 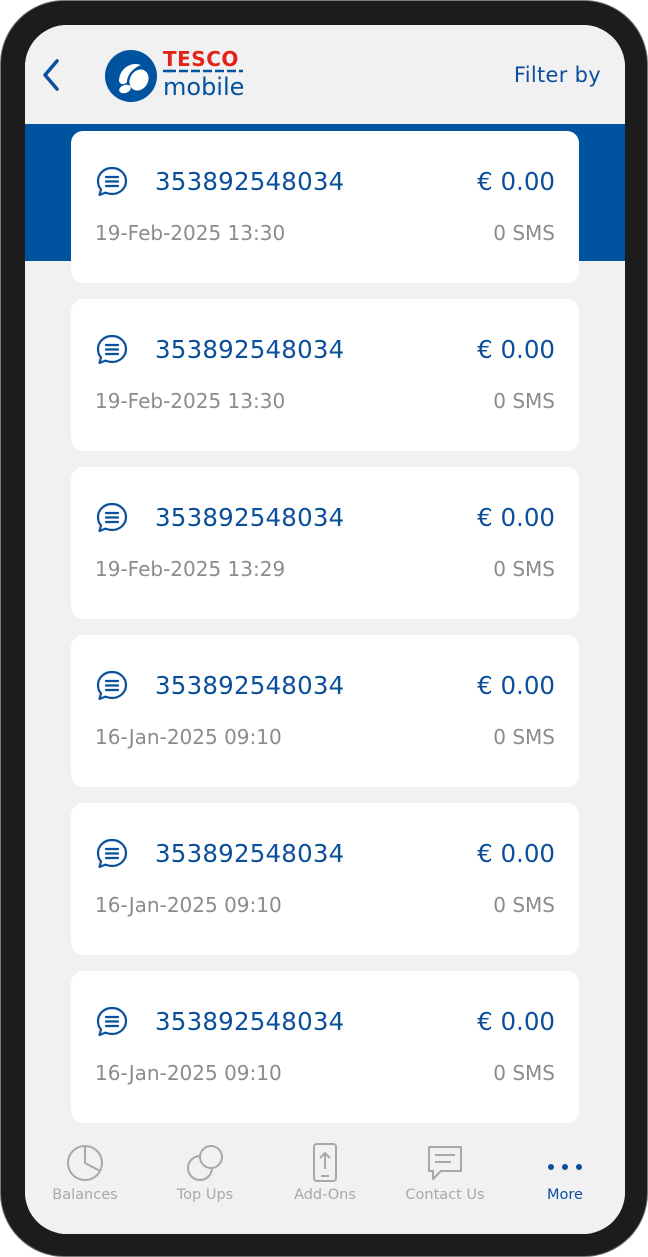 What do you see at coordinates (85, 1163) in the screenshot?
I see `pie-chart-icon` at bounding box center [85, 1163].